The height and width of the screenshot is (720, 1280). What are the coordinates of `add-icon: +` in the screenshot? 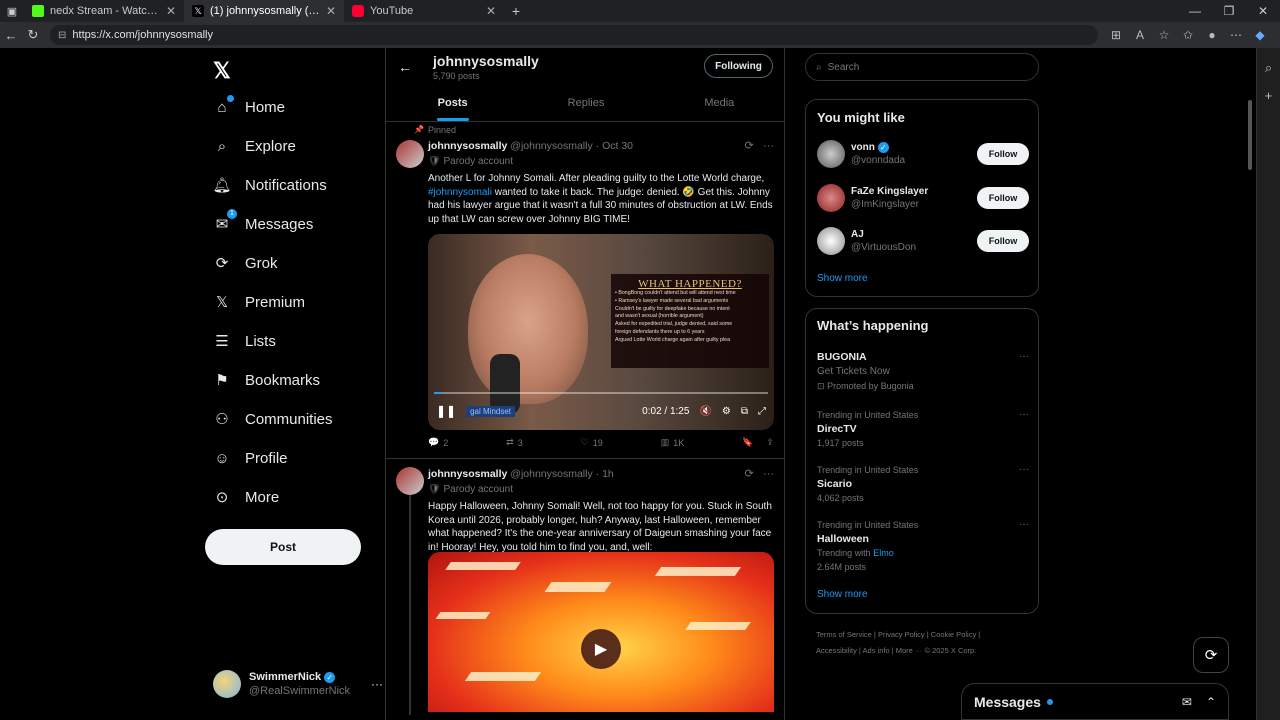 It's located at (1268, 95).